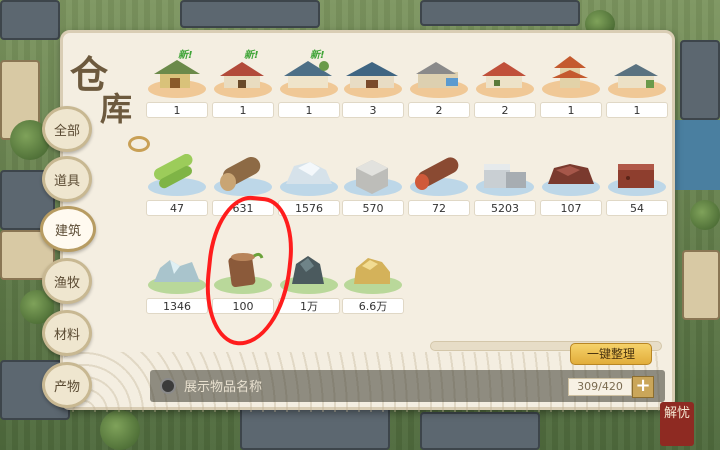  Describe the element at coordinates (637, 208) in the screenshot. I see `item-count: 54` at that location.